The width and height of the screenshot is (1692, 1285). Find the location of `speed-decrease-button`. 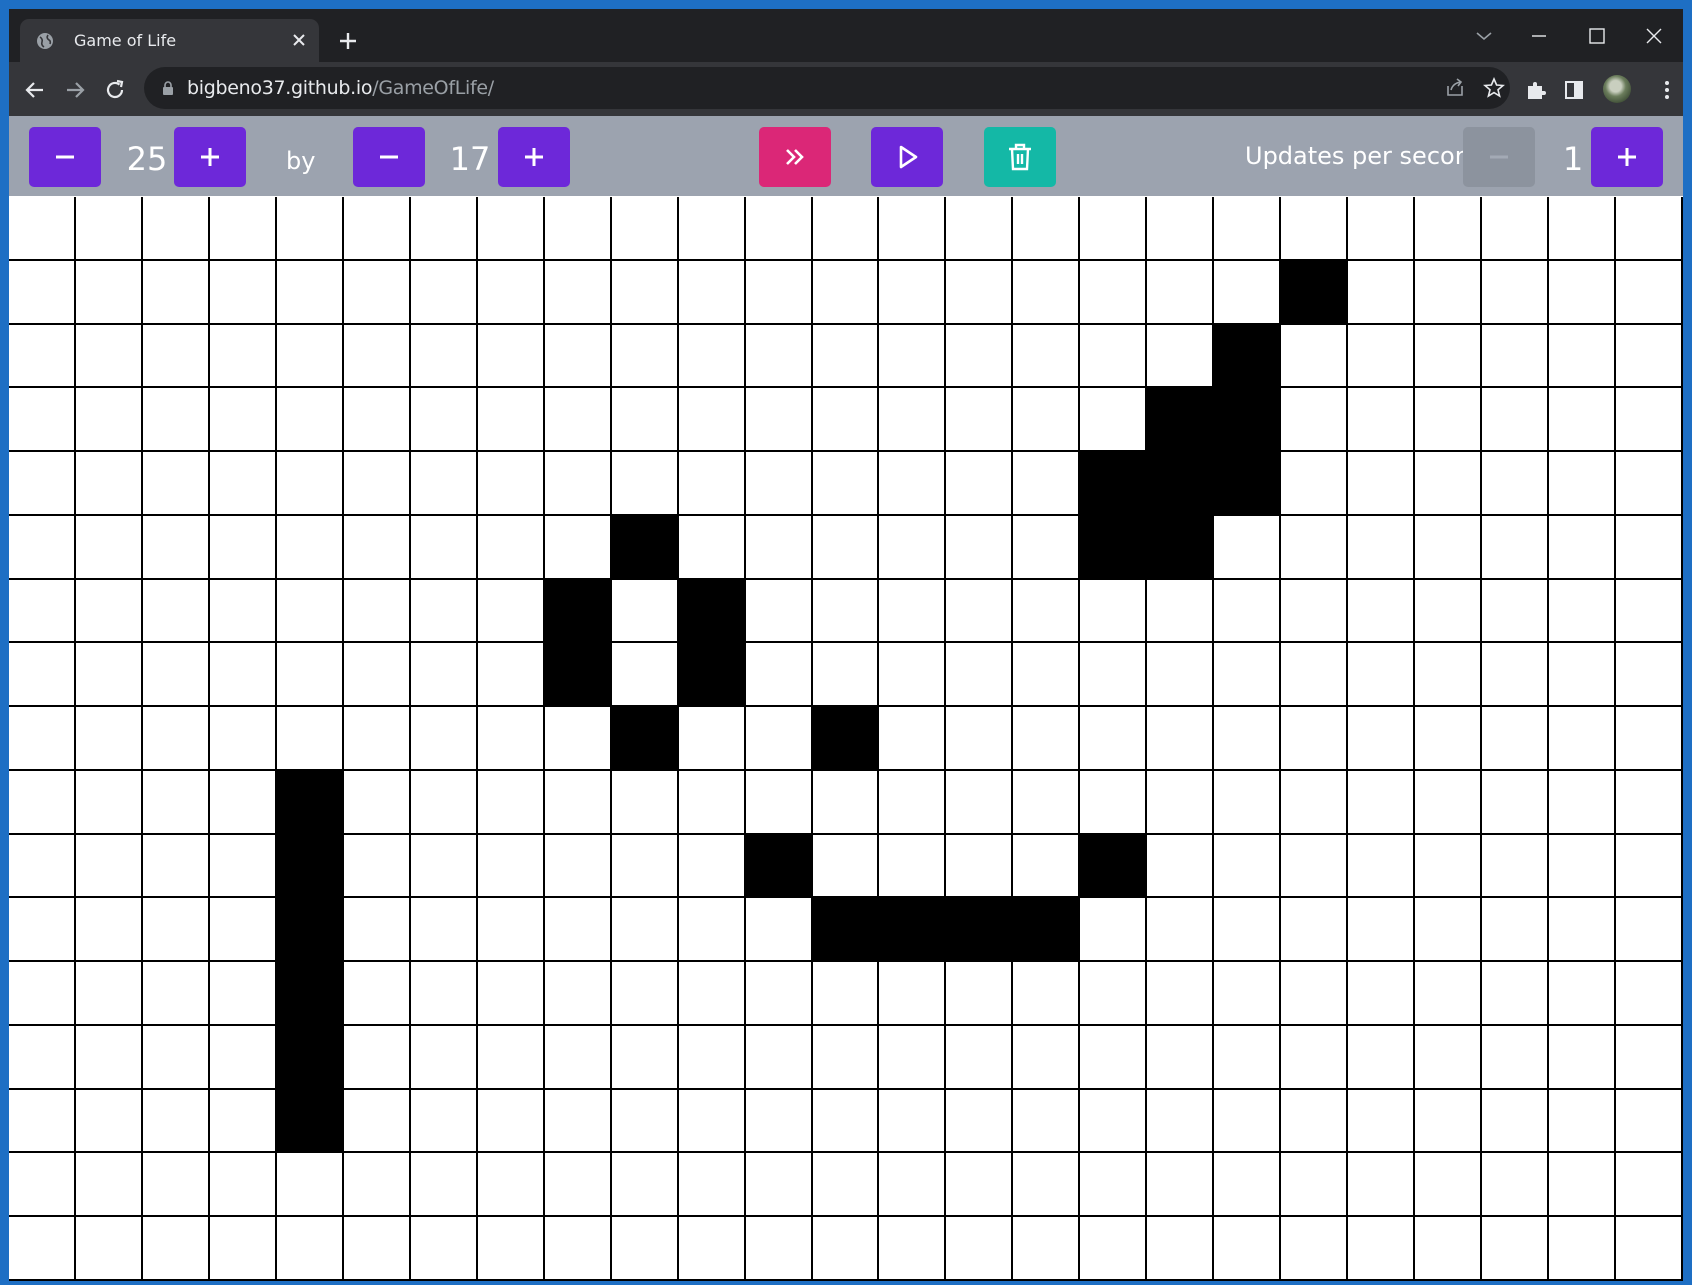

speed-decrease-button is located at coordinates (1499, 157).